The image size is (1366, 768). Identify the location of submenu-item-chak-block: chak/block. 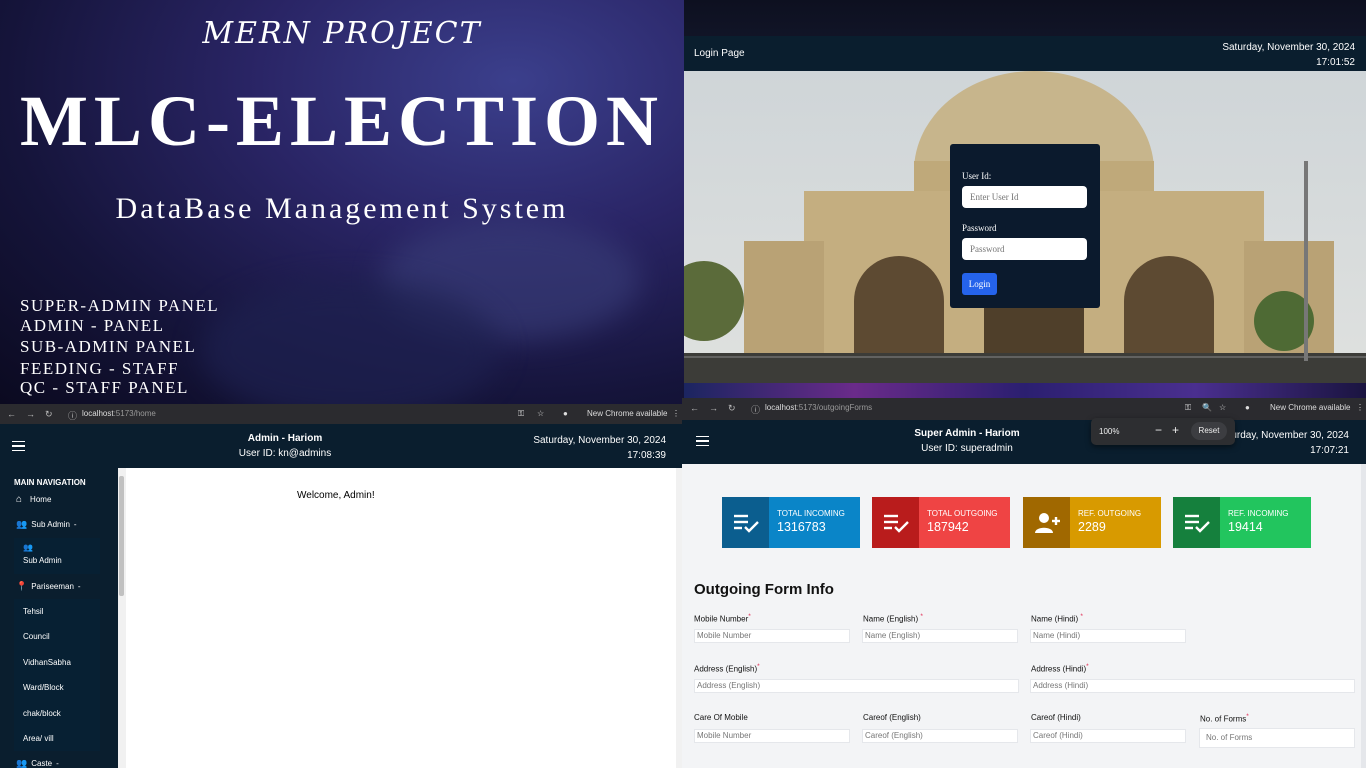
(42, 713).